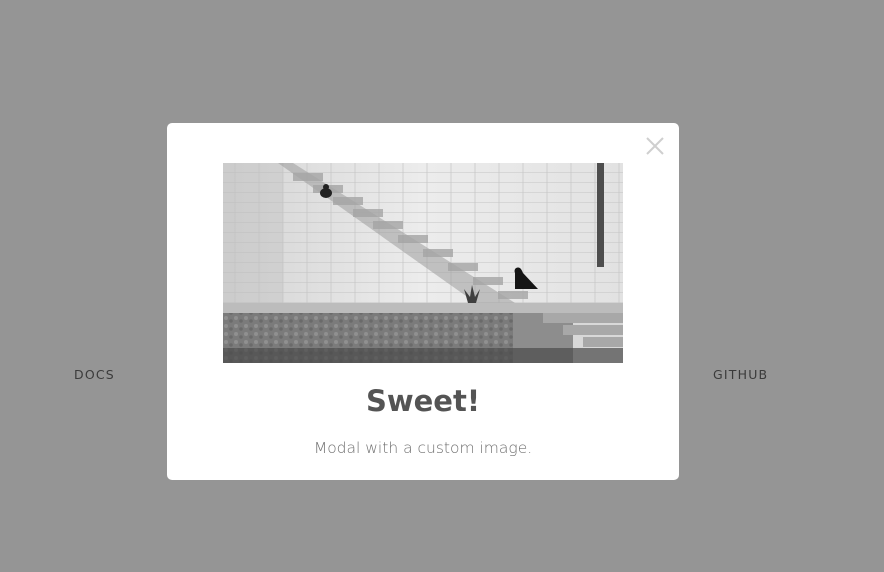  I want to click on modal-title: Sweet!, so click(423, 401).